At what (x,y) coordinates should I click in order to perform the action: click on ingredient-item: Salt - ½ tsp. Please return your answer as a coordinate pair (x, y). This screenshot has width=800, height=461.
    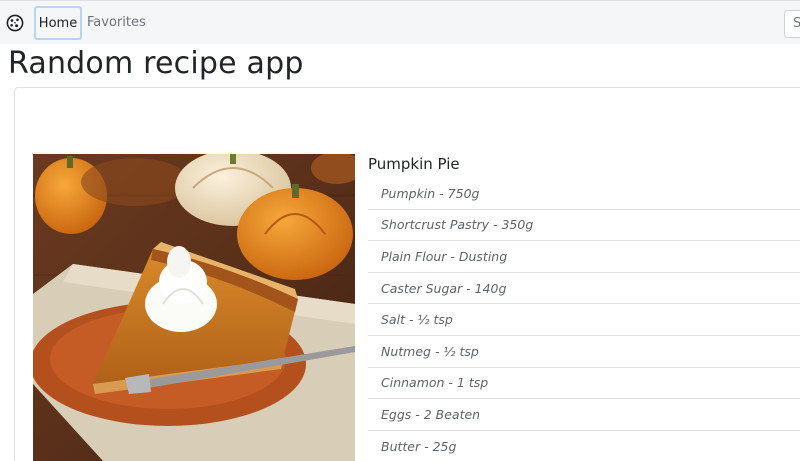
    Looking at the image, I should click on (584, 320).